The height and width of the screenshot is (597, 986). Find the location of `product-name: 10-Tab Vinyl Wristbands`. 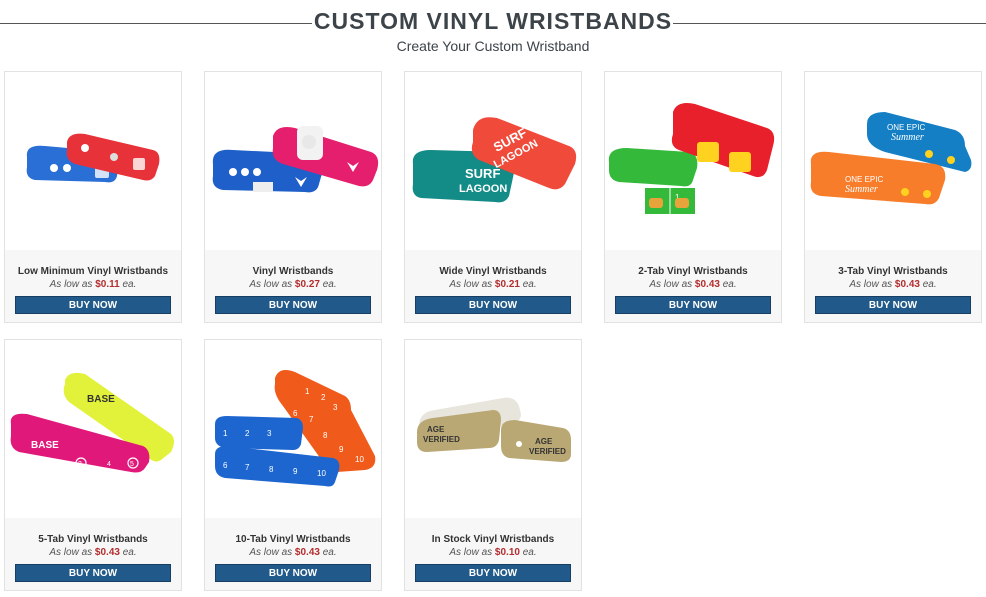

product-name: 10-Tab Vinyl Wristbands is located at coordinates (293, 539).